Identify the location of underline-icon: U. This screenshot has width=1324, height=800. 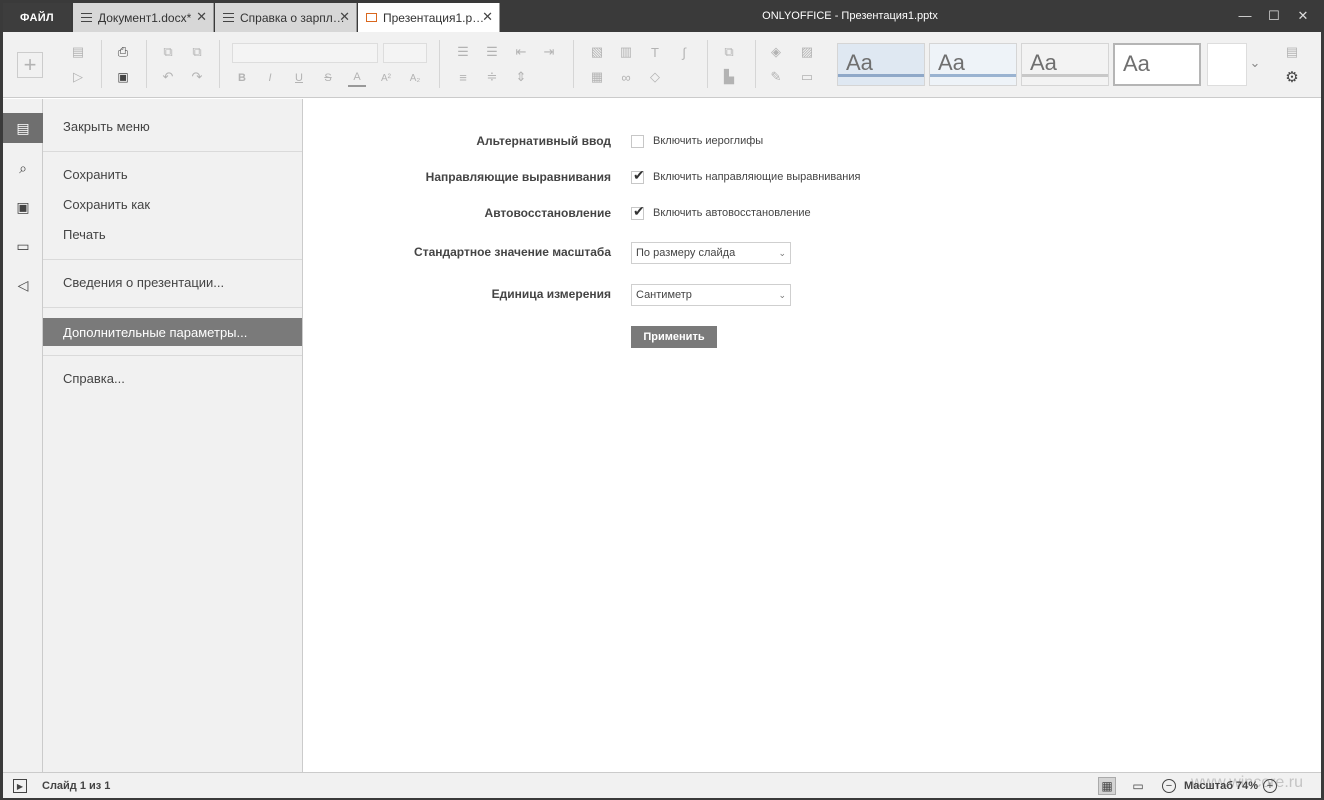
(299, 78).